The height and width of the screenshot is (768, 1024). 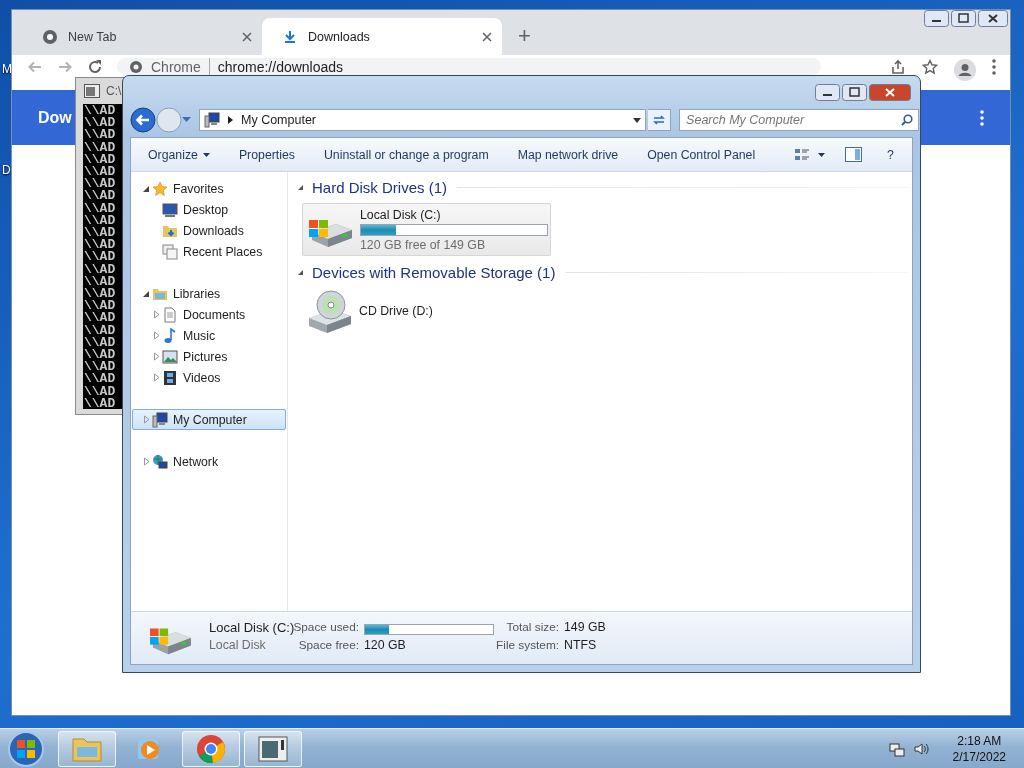 What do you see at coordinates (396, 311) in the screenshot?
I see `drive-name: CD Drive (D:)` at bounding box center [396, 311].